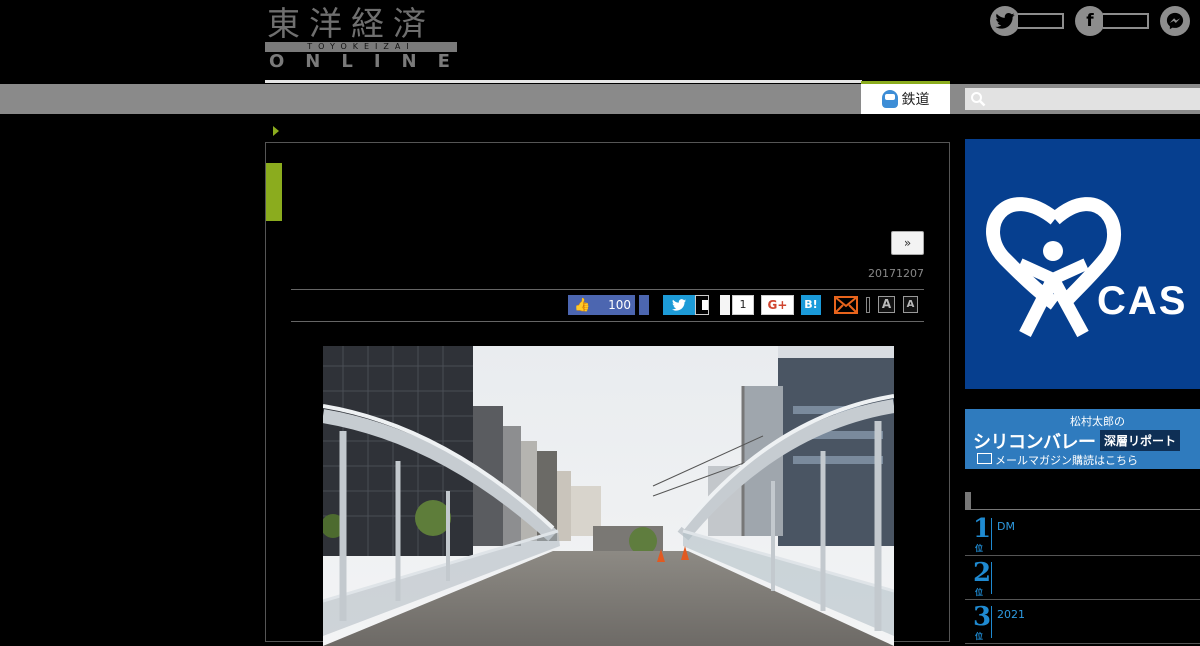  Describe the element at coordinates (1097, 421) in the screenshot. I see `ad-author-line: 松村太郎の` at that location.